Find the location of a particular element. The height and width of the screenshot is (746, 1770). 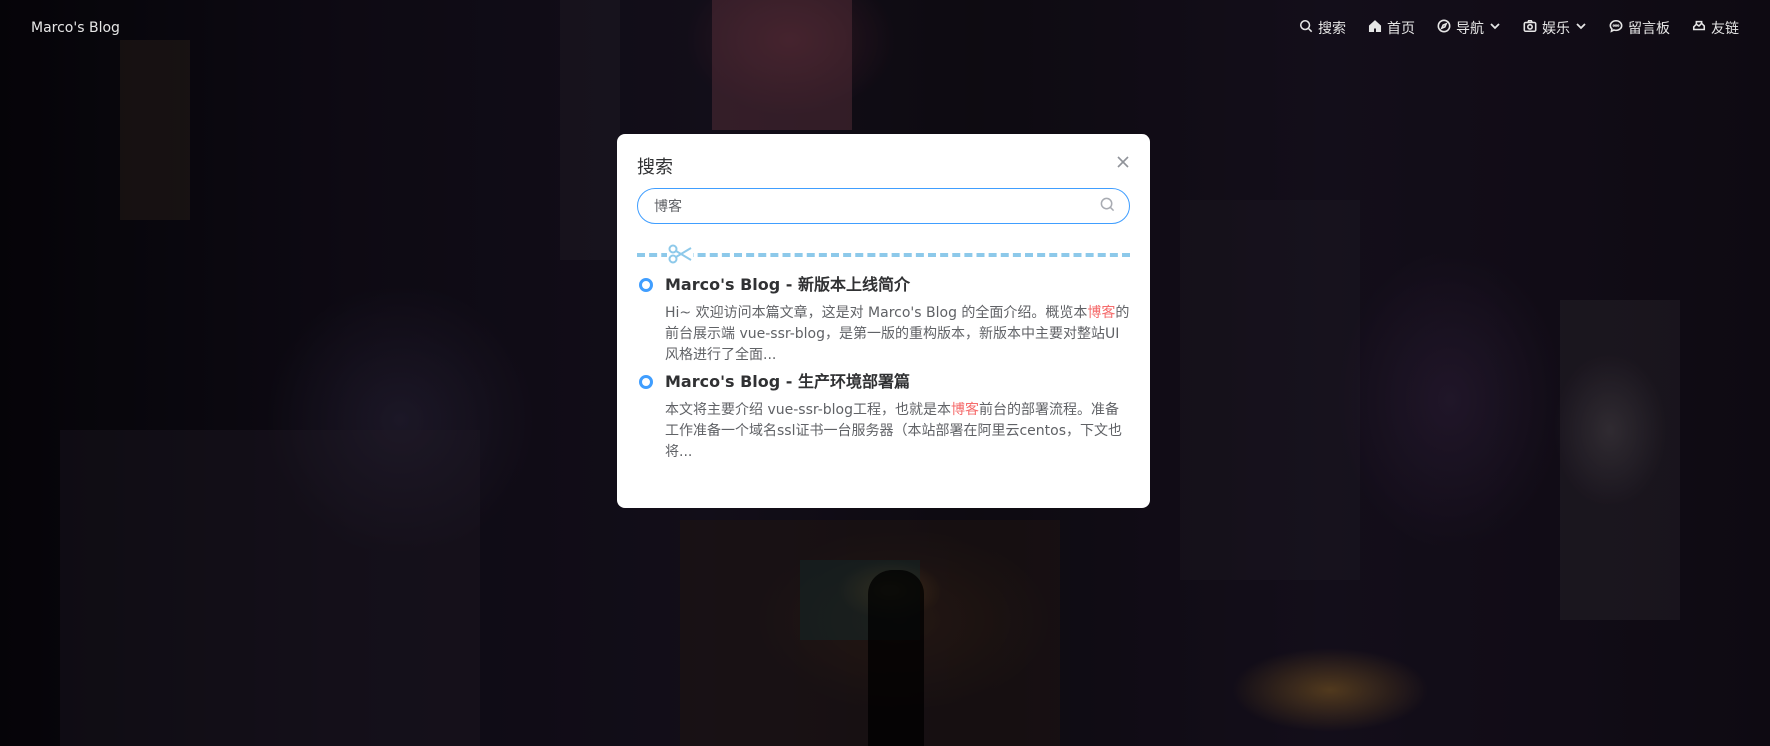

nav-item-search: 搜索 is located at coordinates (1322, 28).